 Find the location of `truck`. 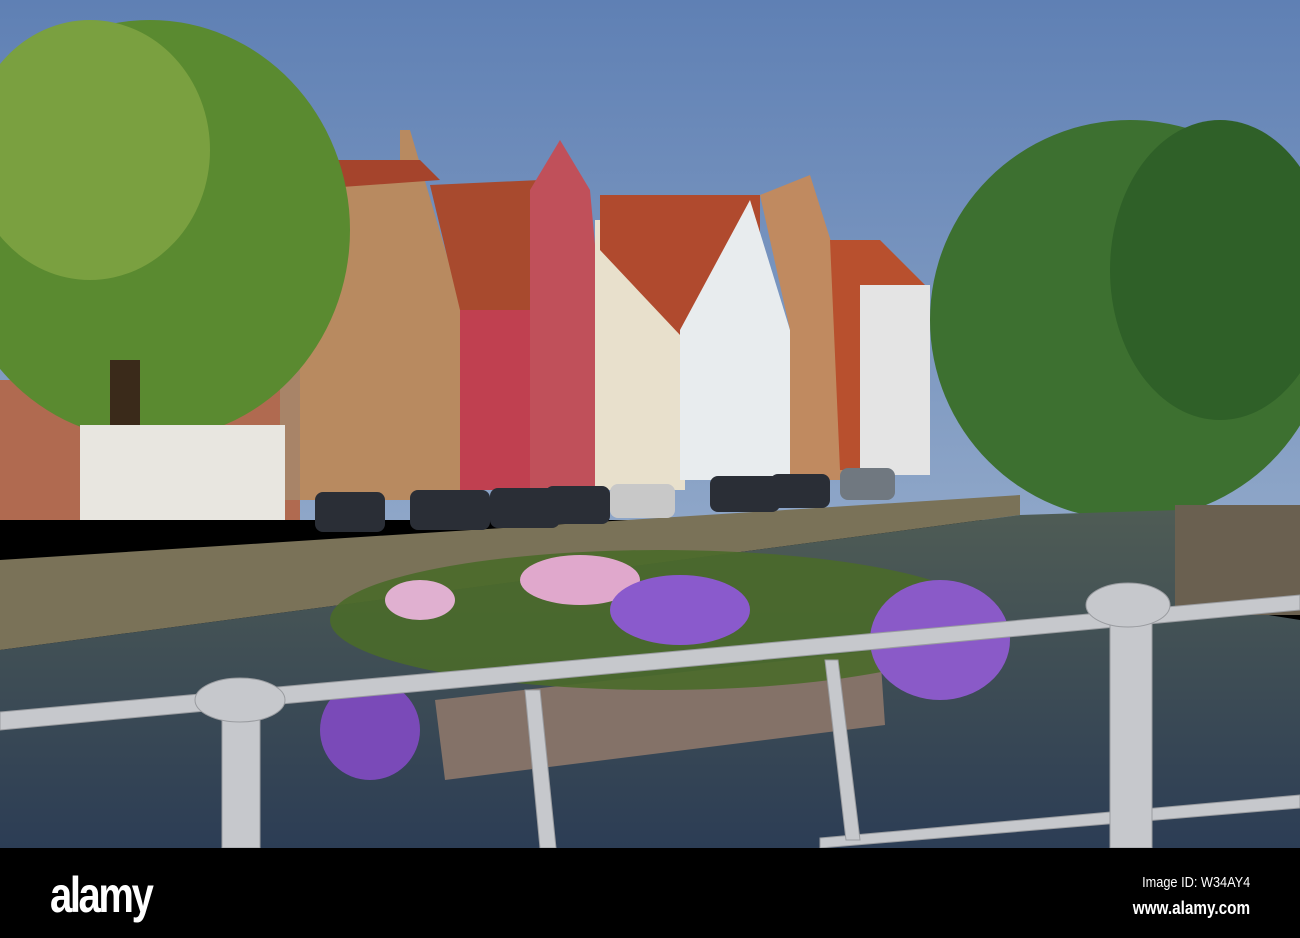

truck is located at coordinates (182, 472).